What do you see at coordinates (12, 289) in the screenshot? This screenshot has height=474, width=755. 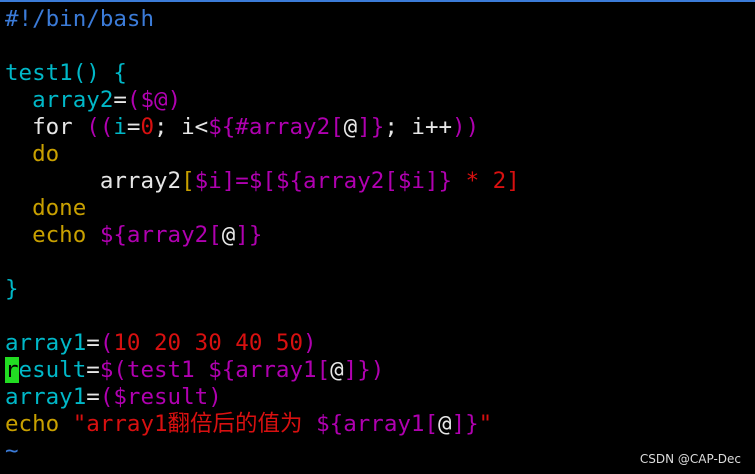 I see `code-token: }` at bounding box center [12, 289].